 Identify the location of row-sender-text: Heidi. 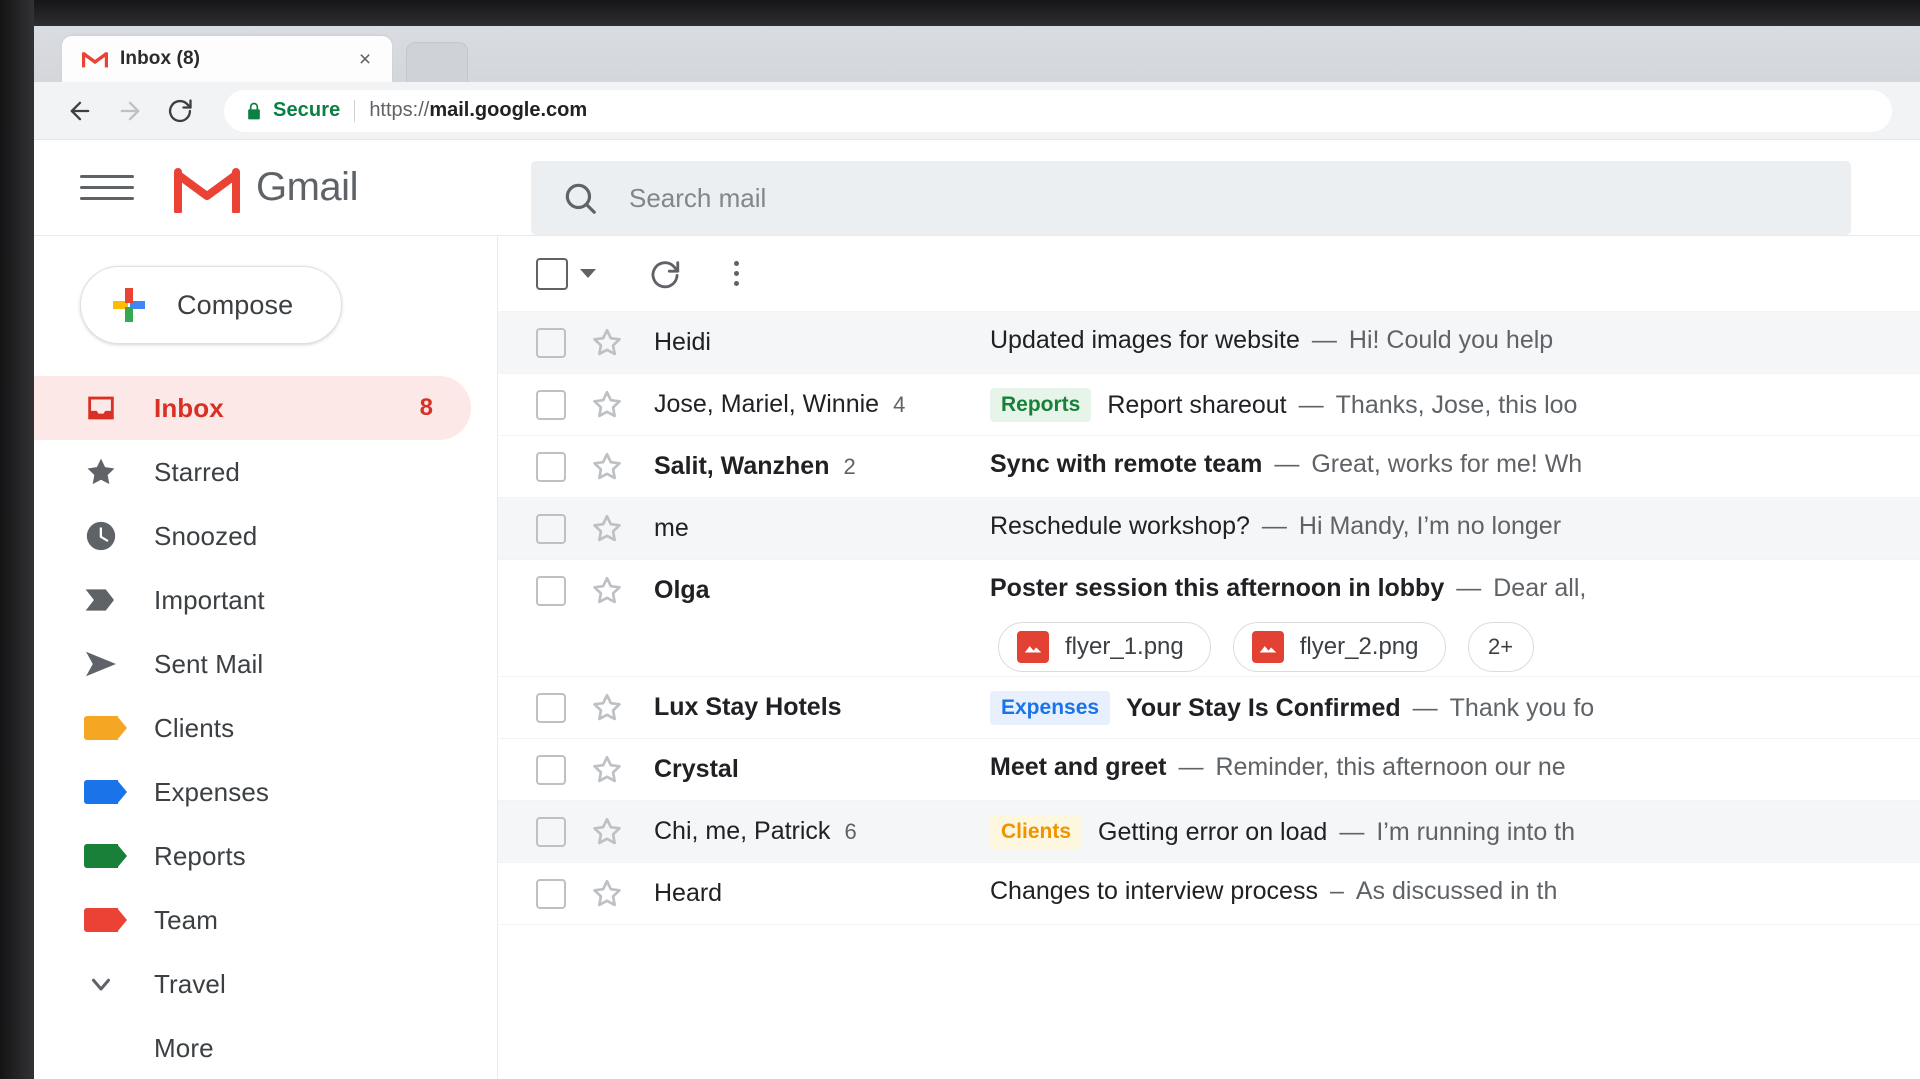
(682, 342).